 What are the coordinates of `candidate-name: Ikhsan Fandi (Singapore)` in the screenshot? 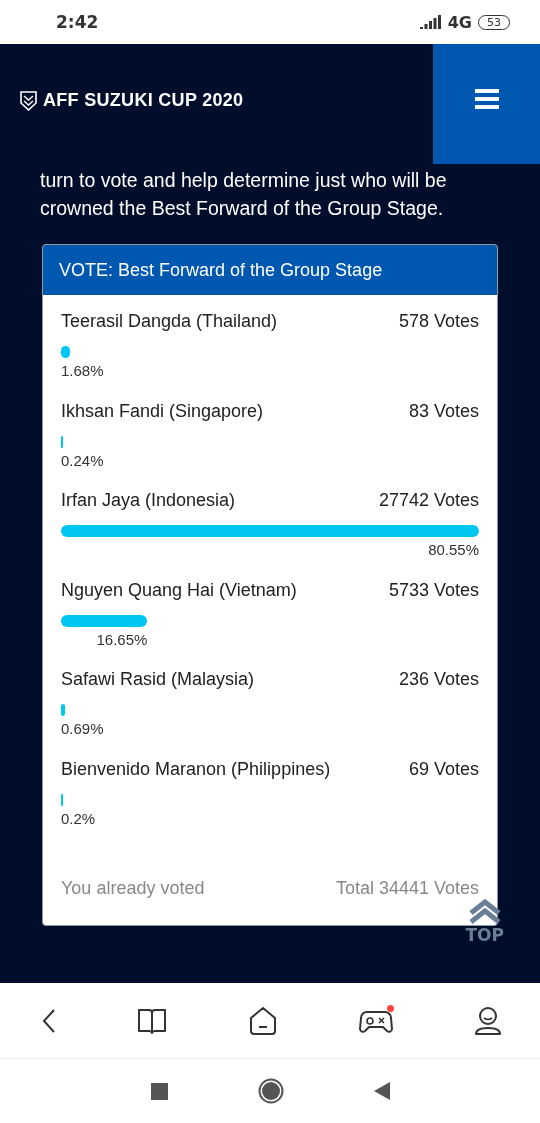 It's located at (162, 411).